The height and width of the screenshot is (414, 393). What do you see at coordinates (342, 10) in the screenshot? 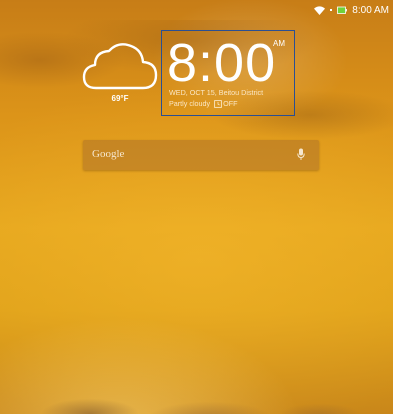
I see `battery-icon` at bounding box center [342, 10].